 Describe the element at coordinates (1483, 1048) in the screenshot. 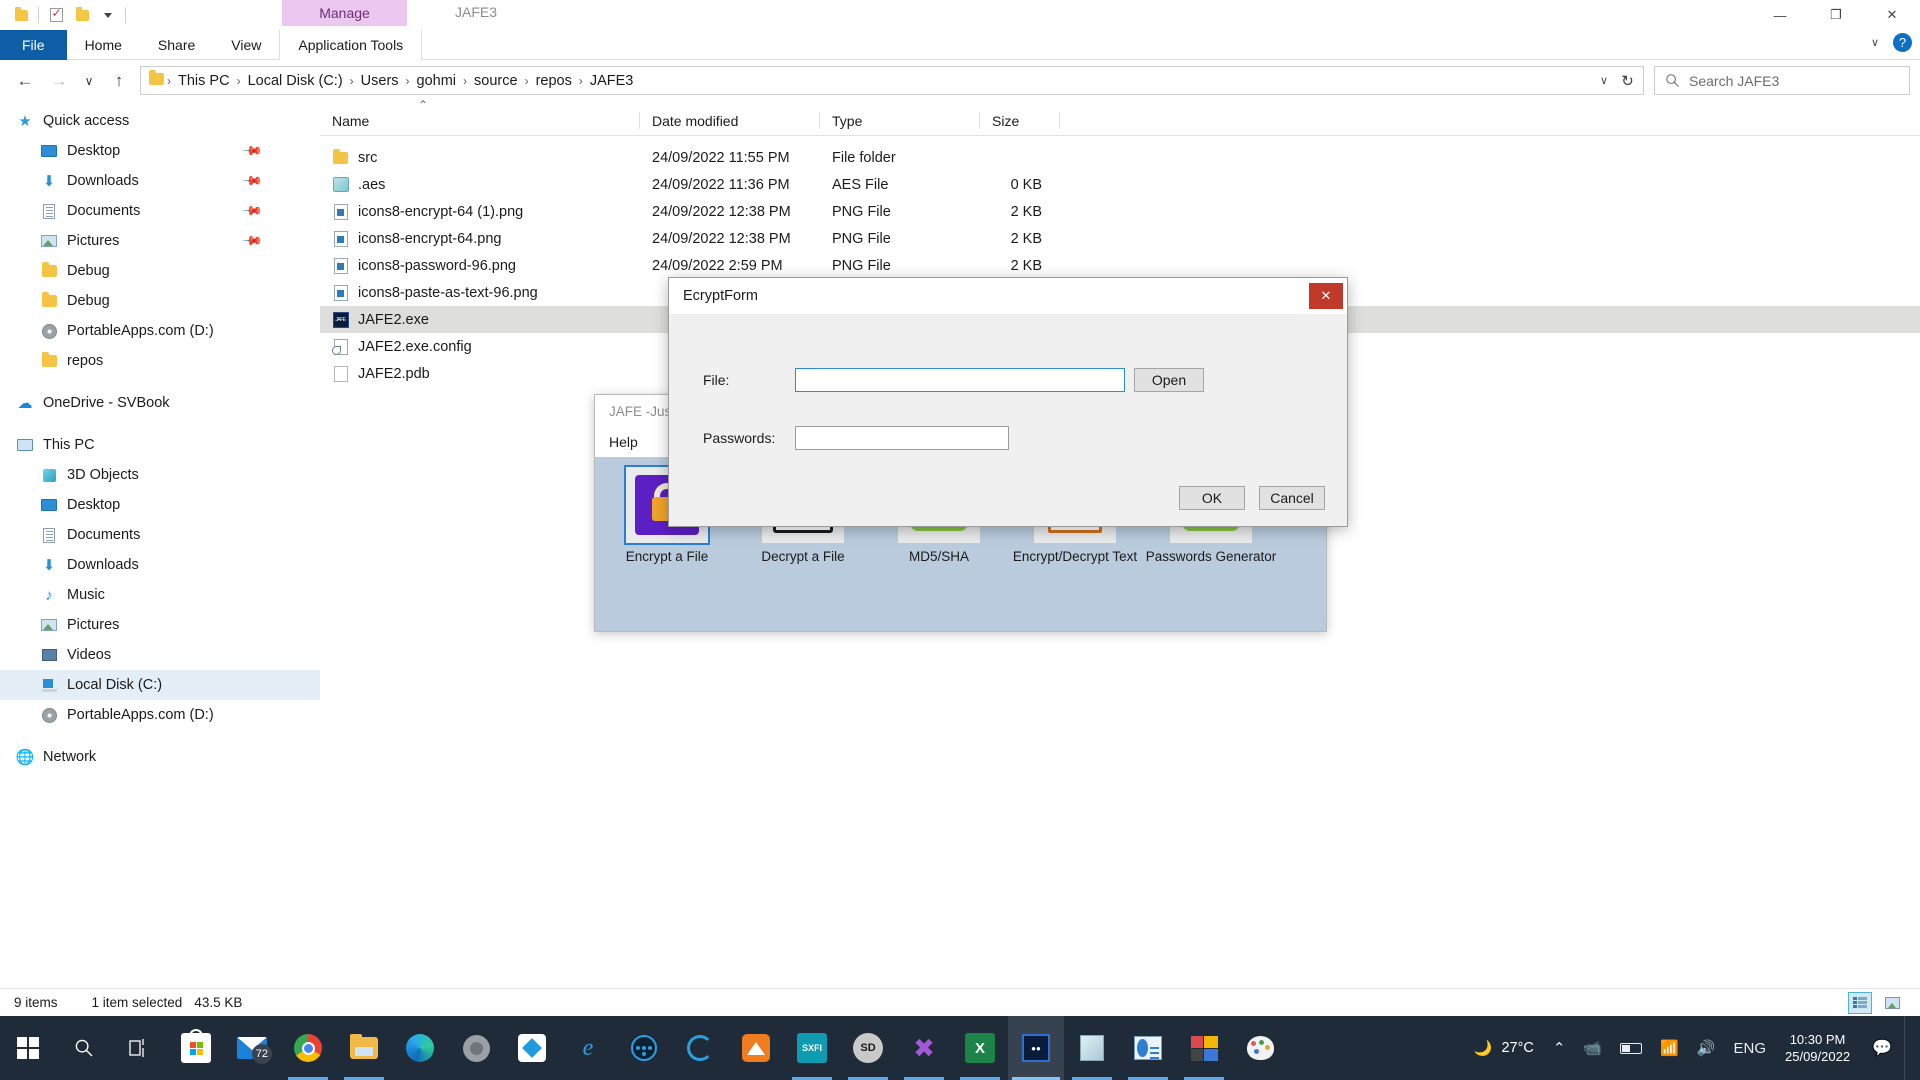

I see `moon-cloud-icon: 🌙` at that location.